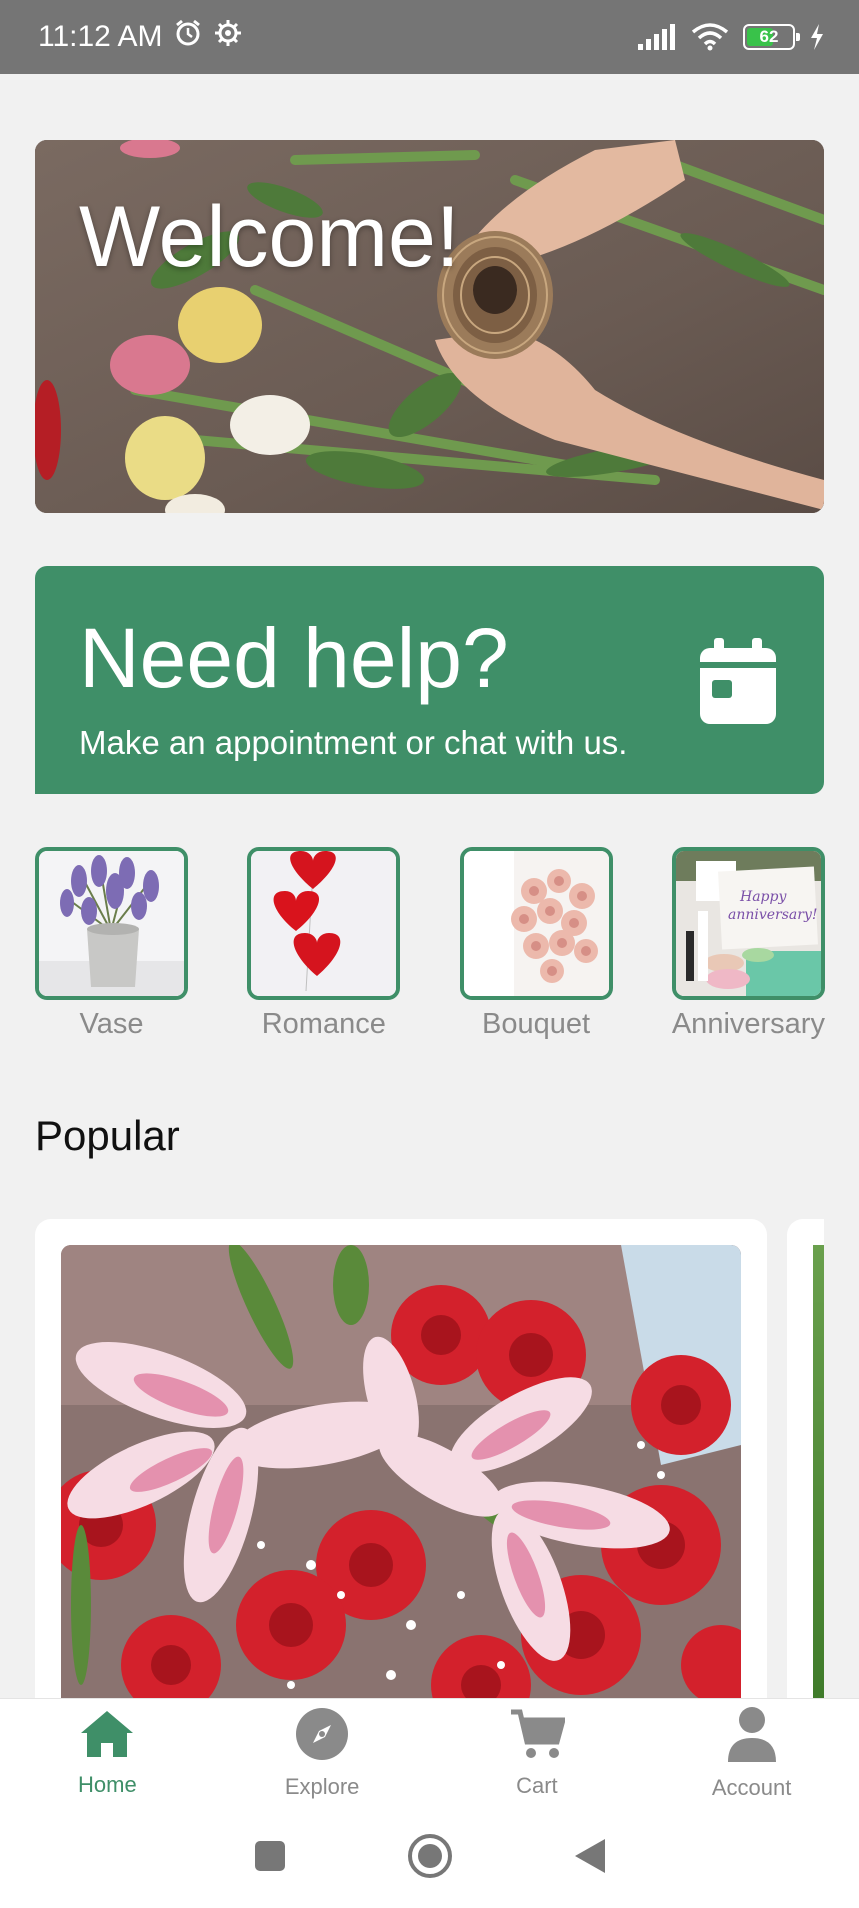 Image resolution: width=859 pixels, height=1908 pixels. I want to click on category-label: Romance, so click(323, 1024).